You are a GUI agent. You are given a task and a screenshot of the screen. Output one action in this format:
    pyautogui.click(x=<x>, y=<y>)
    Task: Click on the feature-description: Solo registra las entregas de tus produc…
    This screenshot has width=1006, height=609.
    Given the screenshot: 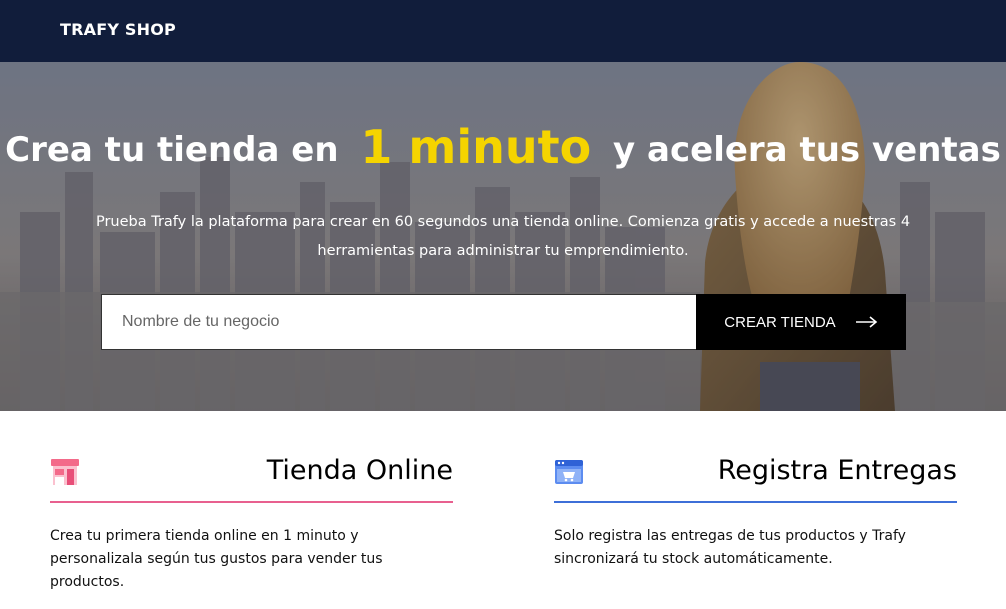 What is the action you would take?
    pyautogui.click(x=730, y=547)
    